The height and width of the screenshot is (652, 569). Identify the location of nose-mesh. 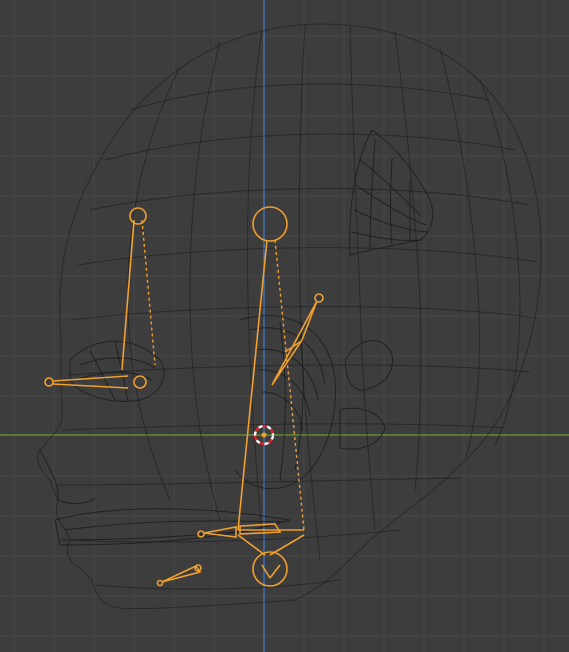
(67, 476).